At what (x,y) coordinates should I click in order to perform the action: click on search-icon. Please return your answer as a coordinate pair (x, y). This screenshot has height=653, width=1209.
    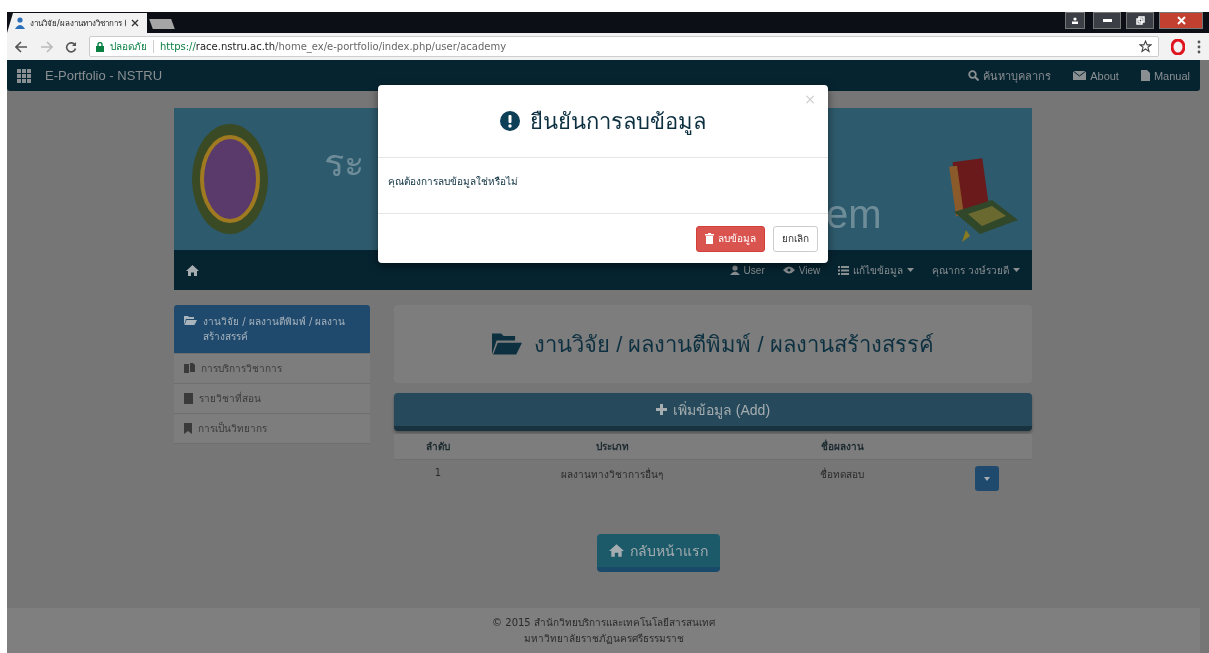
    Looking at the image, I should click on (974, 75).